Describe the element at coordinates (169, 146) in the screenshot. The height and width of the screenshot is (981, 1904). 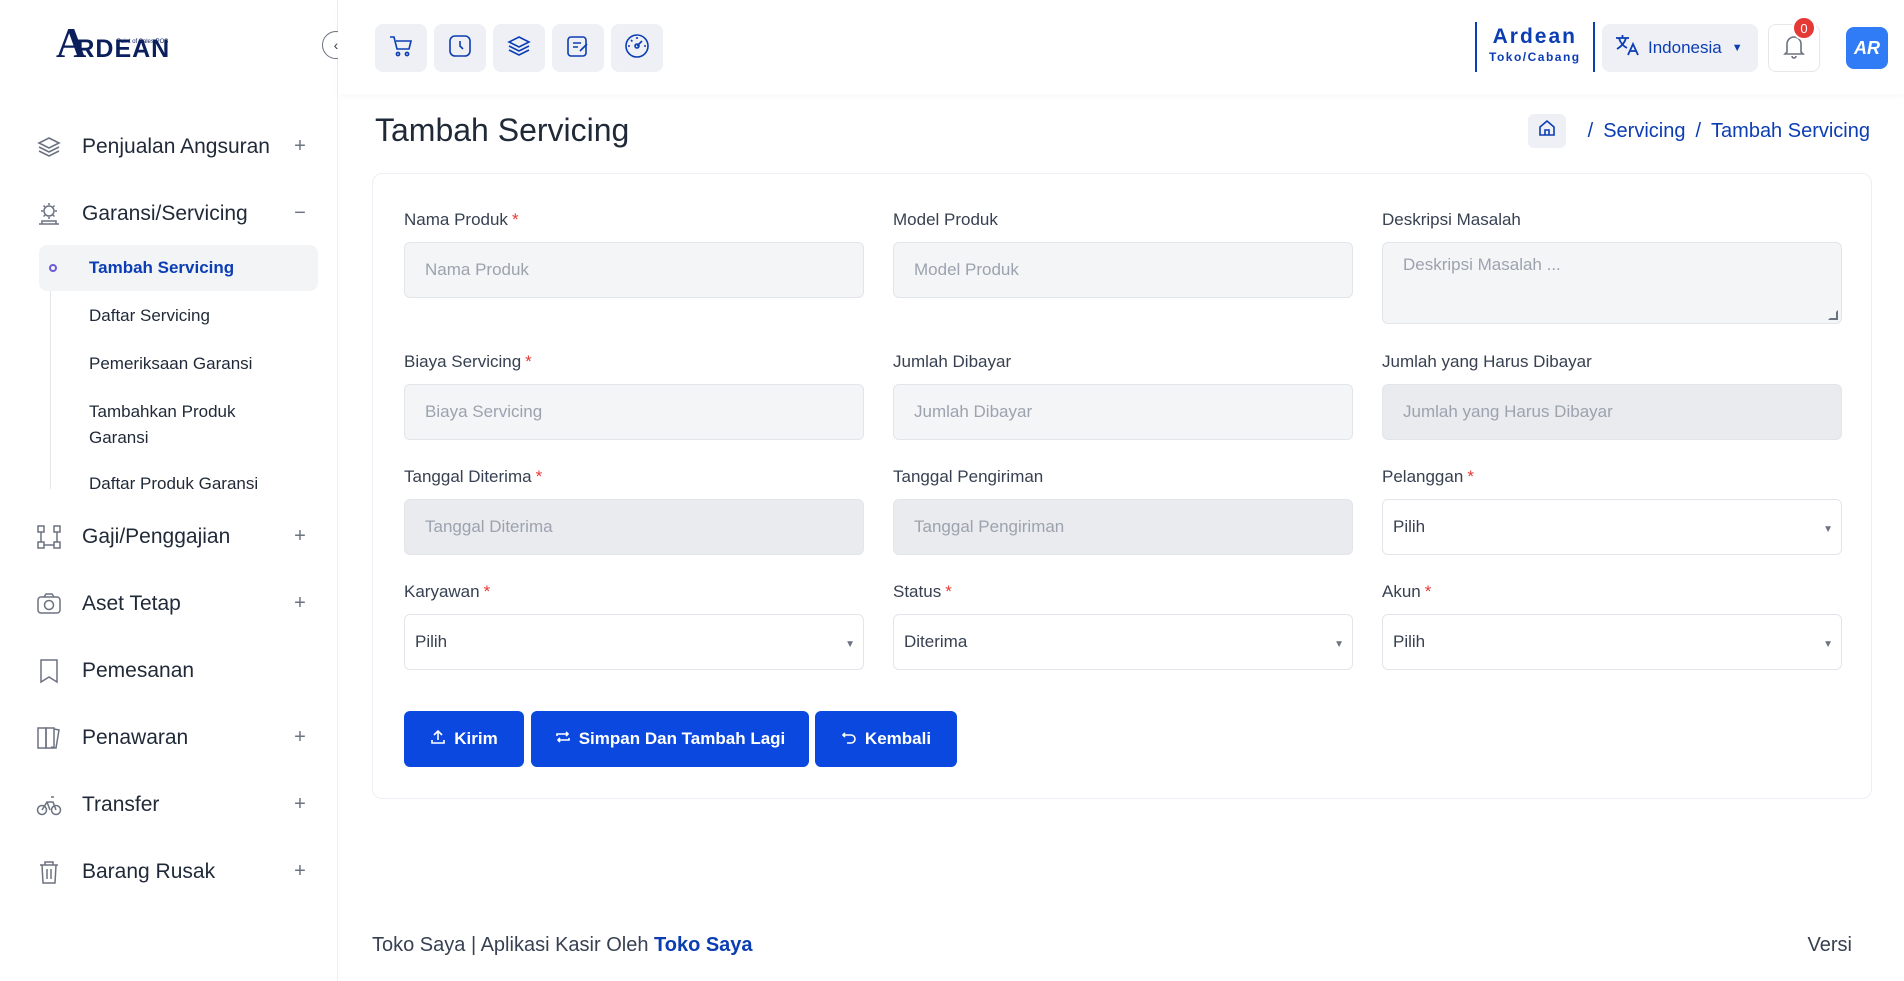
I see `sidebar-item-penjualan-angsuran: Penjualan Angsuran +` at that location.